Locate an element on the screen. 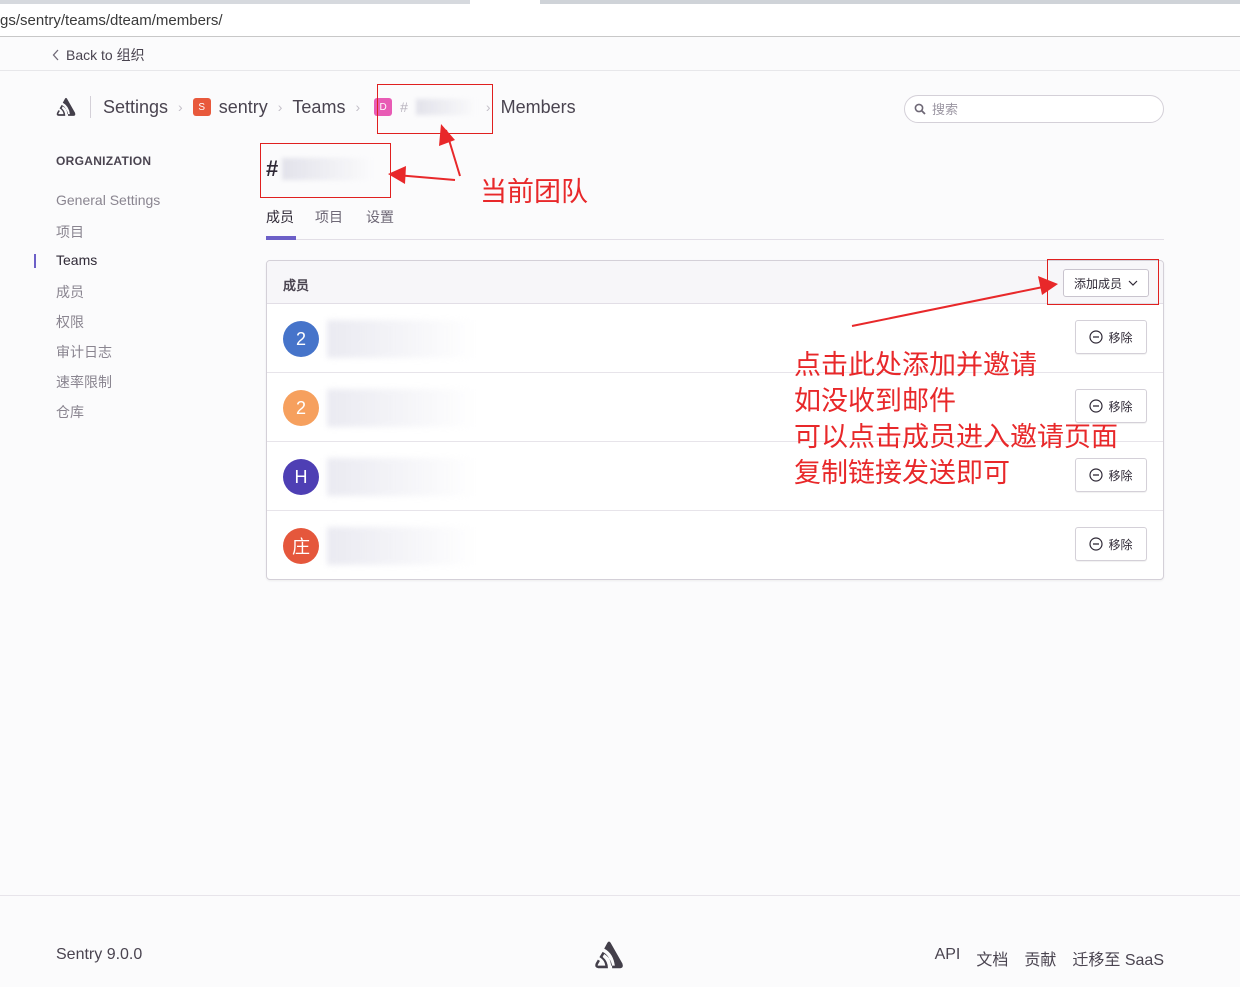 Image resolution: width=1240 pixels, height=987 pixels. annotation-instruction-1: 点击此处添加并邀请 is located at coordinates (915, 365).